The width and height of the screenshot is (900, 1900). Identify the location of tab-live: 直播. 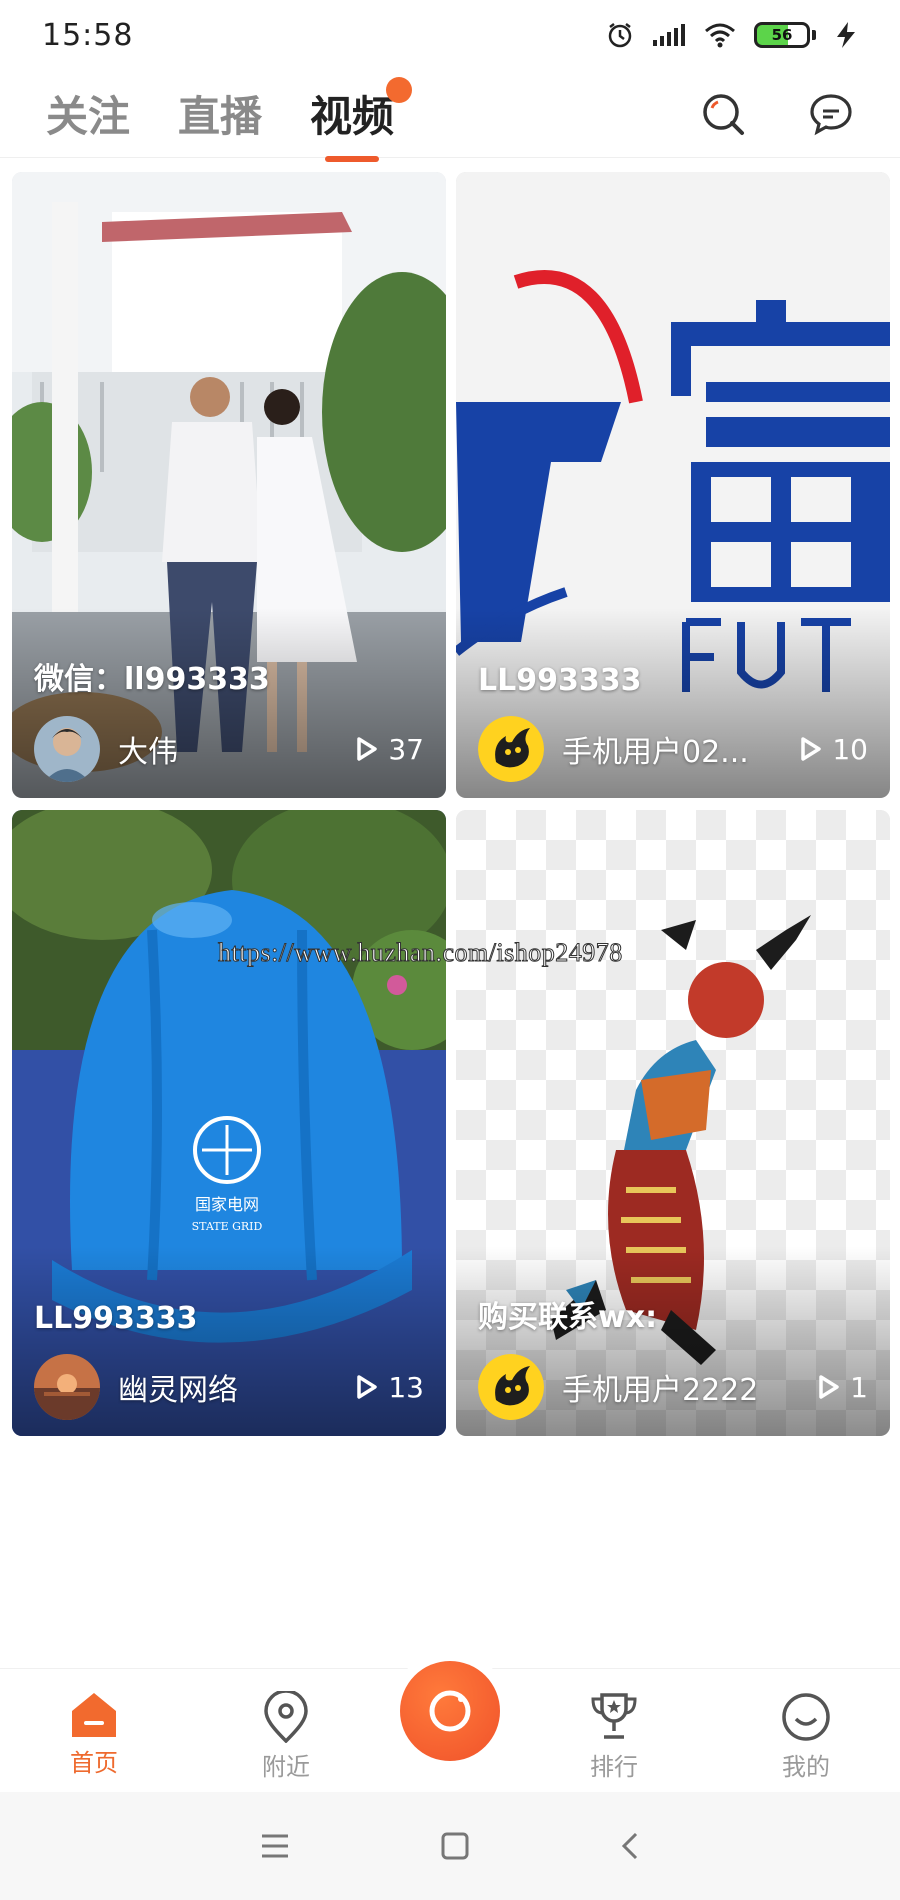
(220, 113).